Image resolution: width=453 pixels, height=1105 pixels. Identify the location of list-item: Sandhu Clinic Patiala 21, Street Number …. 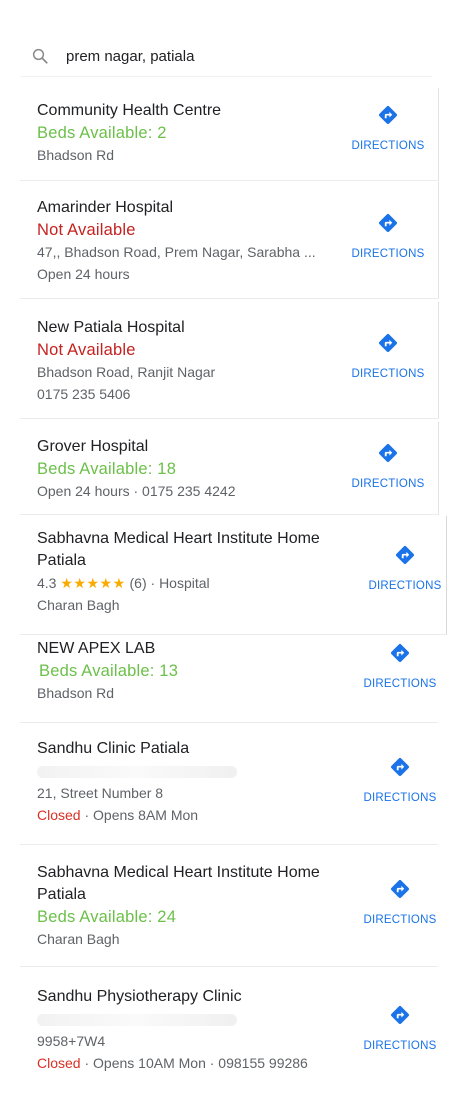
(229, 784).